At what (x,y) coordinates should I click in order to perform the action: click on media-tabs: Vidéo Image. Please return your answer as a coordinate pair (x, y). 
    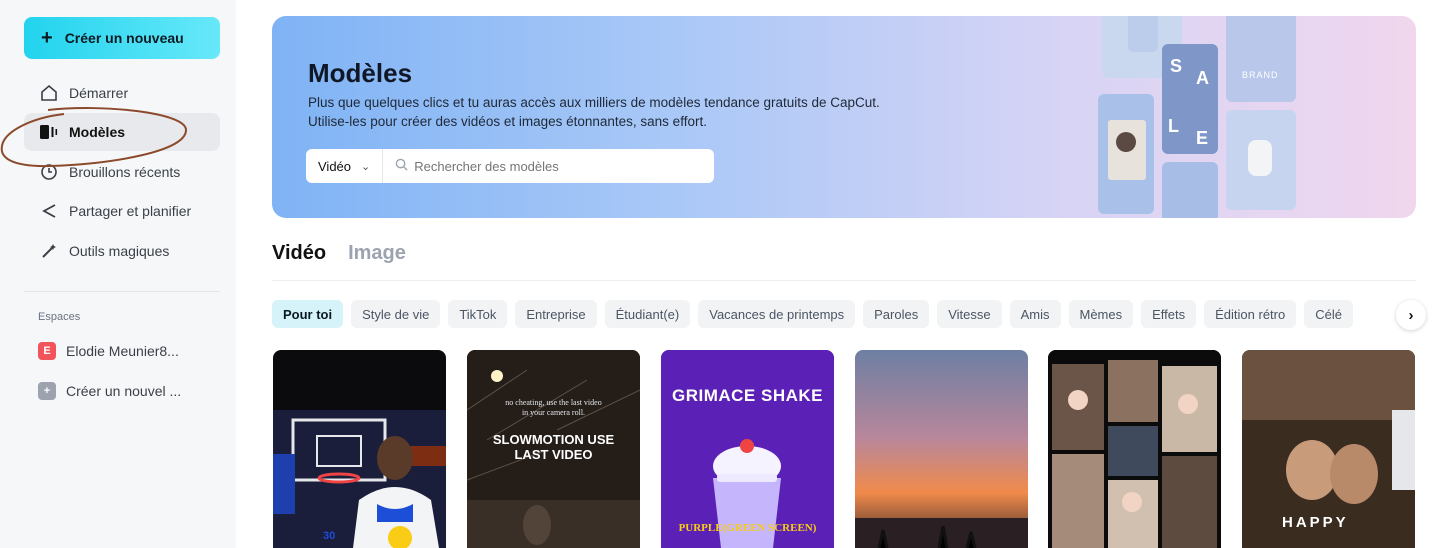
    Looking at the image, I should click on (339, 253).